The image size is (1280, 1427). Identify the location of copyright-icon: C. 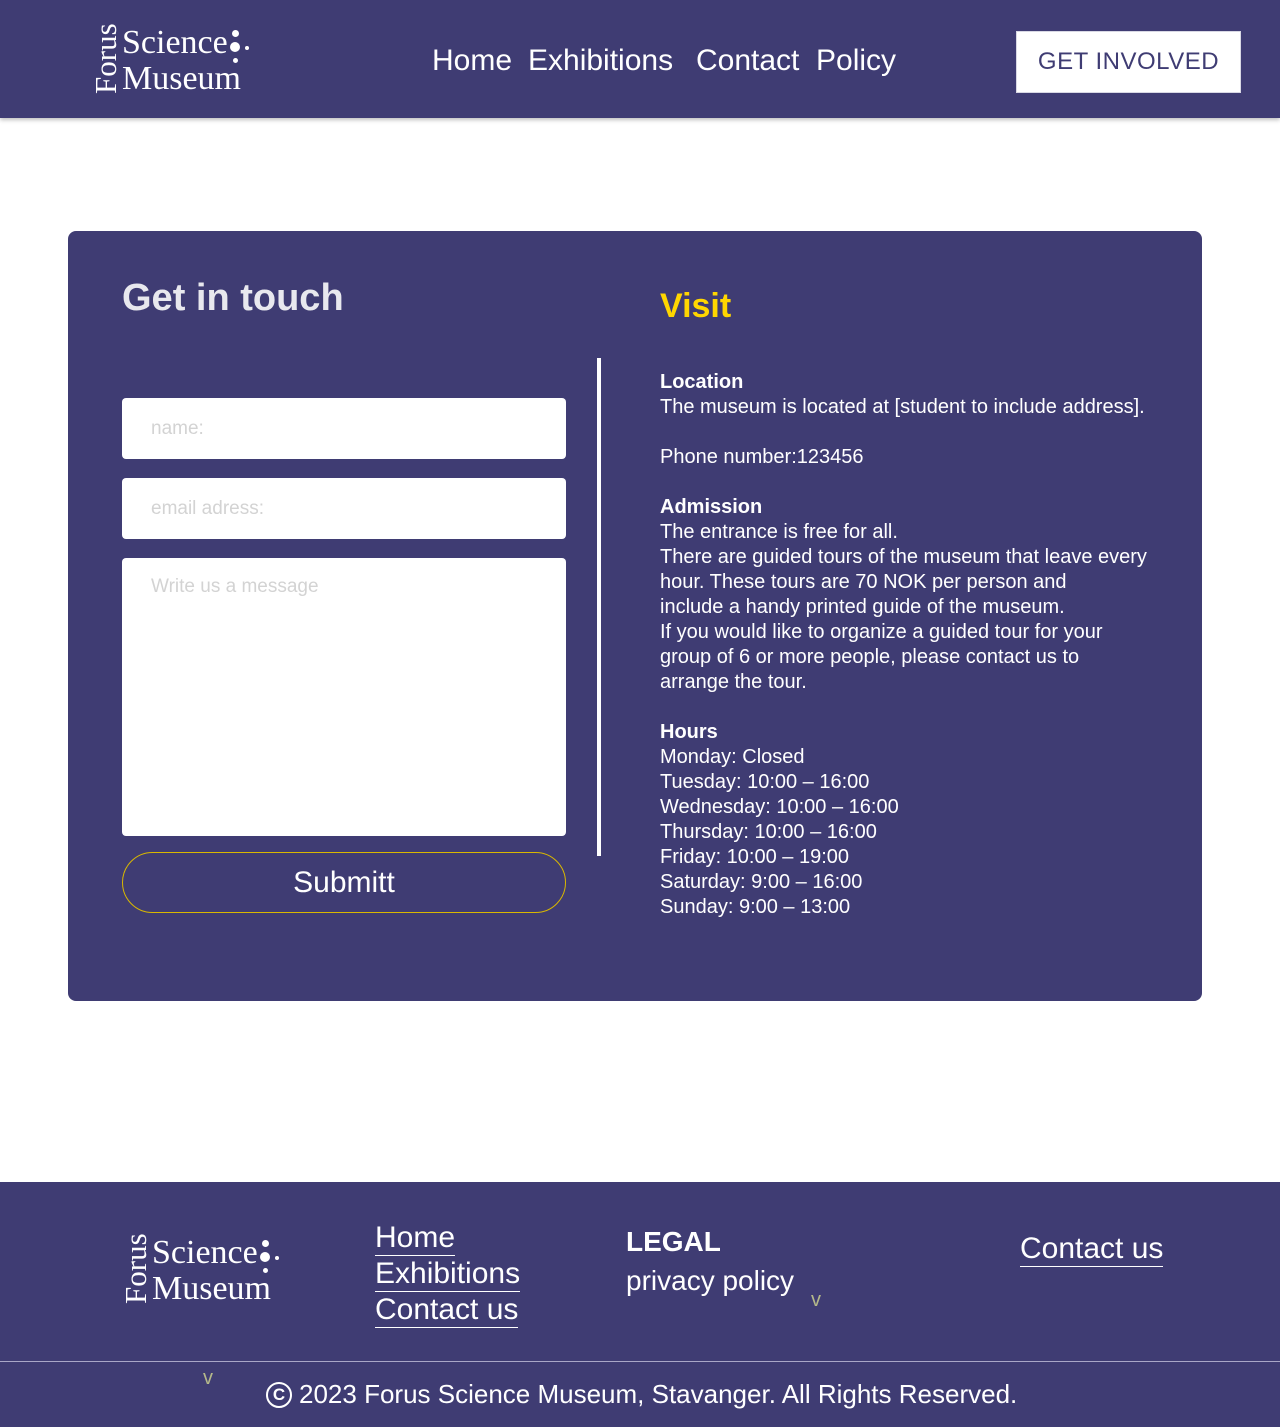
(279, 1394).